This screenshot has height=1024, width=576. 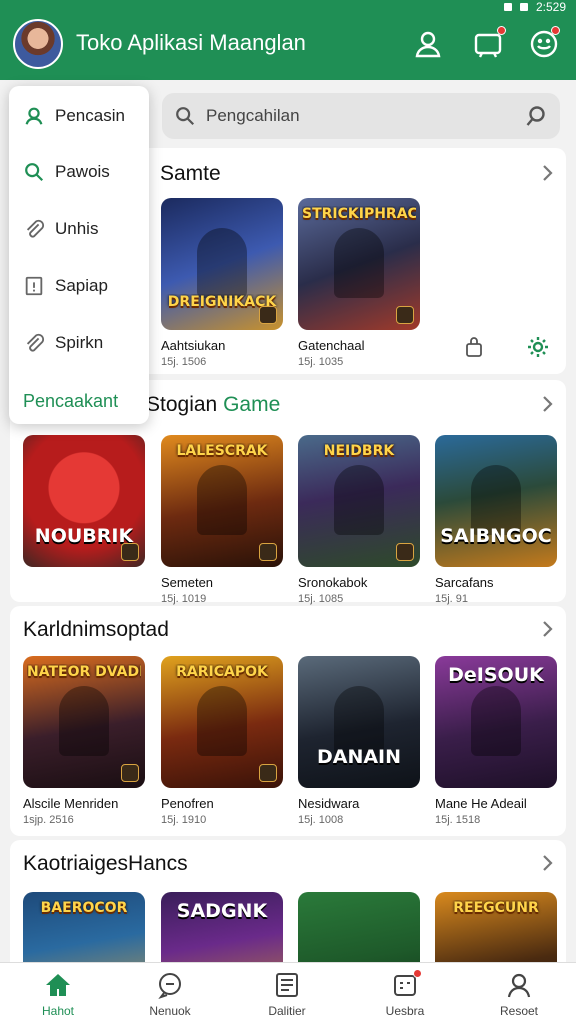 I want to click on game-thumbnail: DeISOUK, so click(x=496, y=722).